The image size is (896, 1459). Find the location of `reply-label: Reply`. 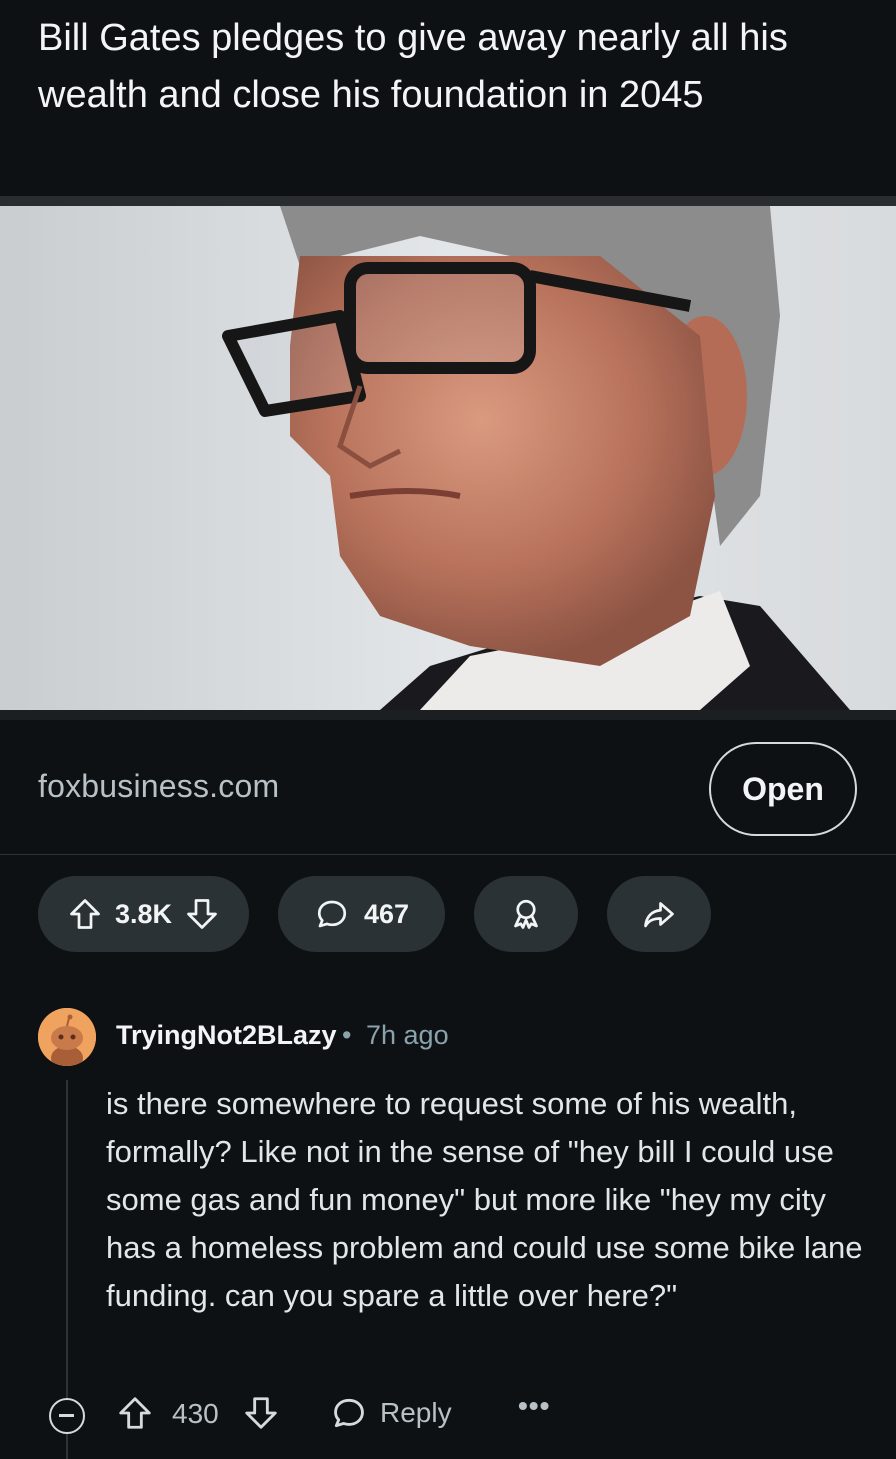

reply-label: Reply is located at coordinates (416, 1412).